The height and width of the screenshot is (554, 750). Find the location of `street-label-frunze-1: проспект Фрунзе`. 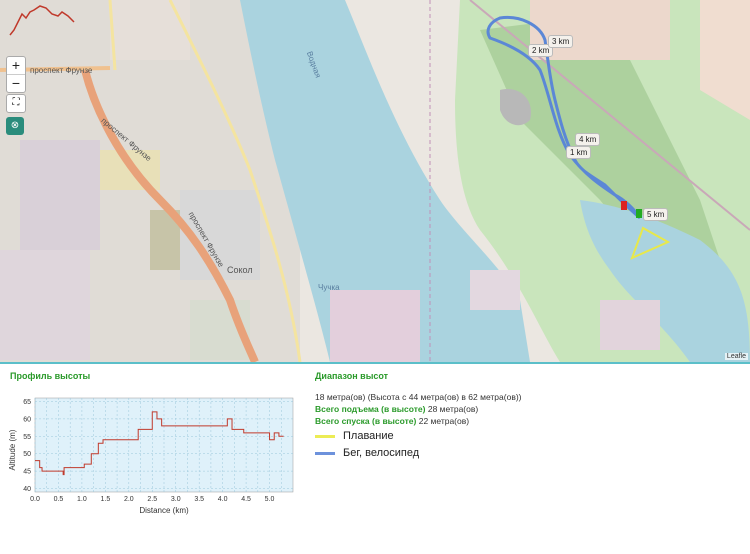

street-label-frunze-1: проспект Фрунзе is located at coordinates (61, 70).